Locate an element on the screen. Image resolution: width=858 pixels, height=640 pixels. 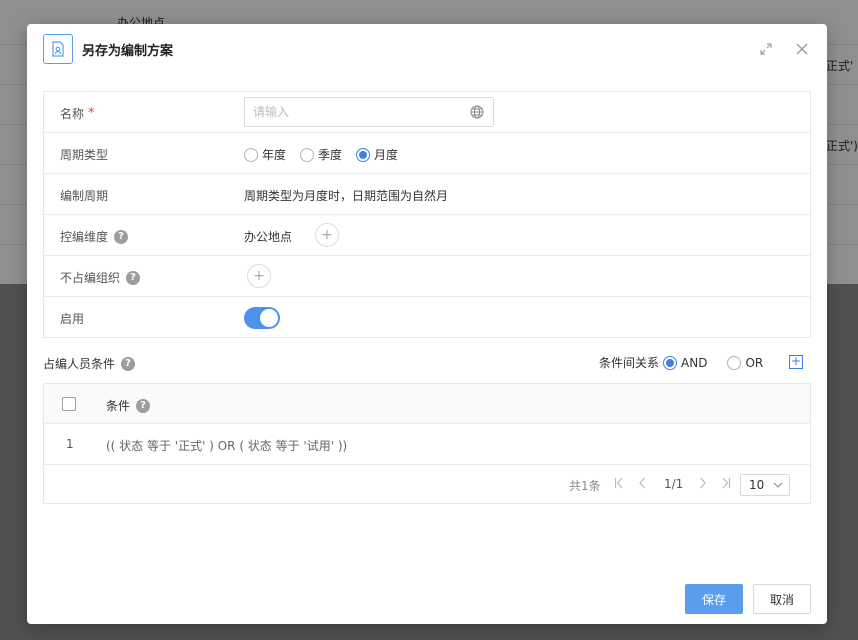
radio-year: 年度 is located at coordinates (265, 154).